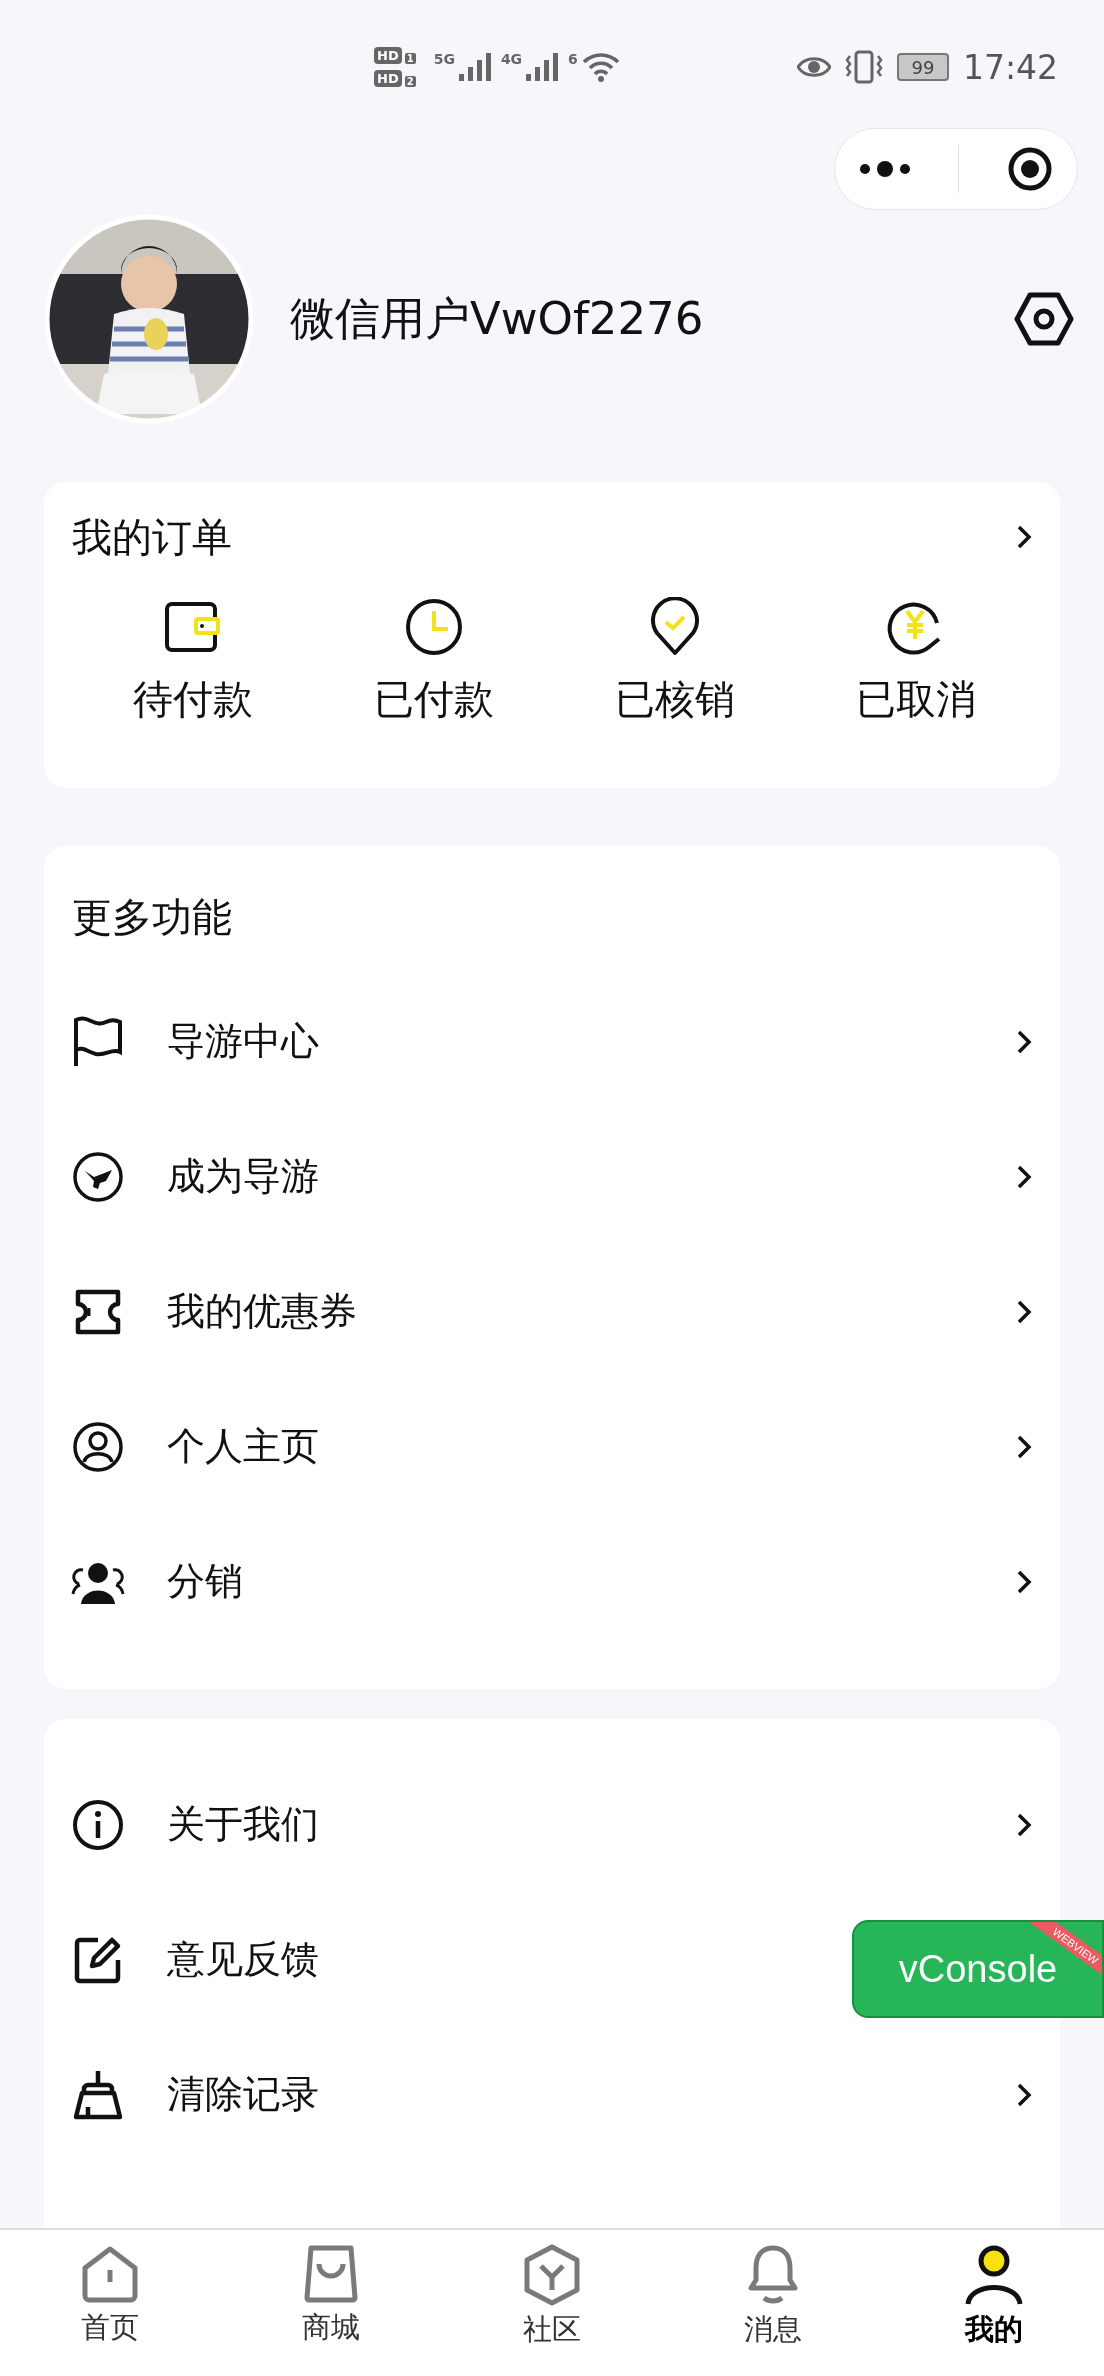 The height and width of the screenshot is (2376, 1104). Describe the element at coordinates (552, 1041) in the screenshot. I see `menu-item: 导游中心` at that location.